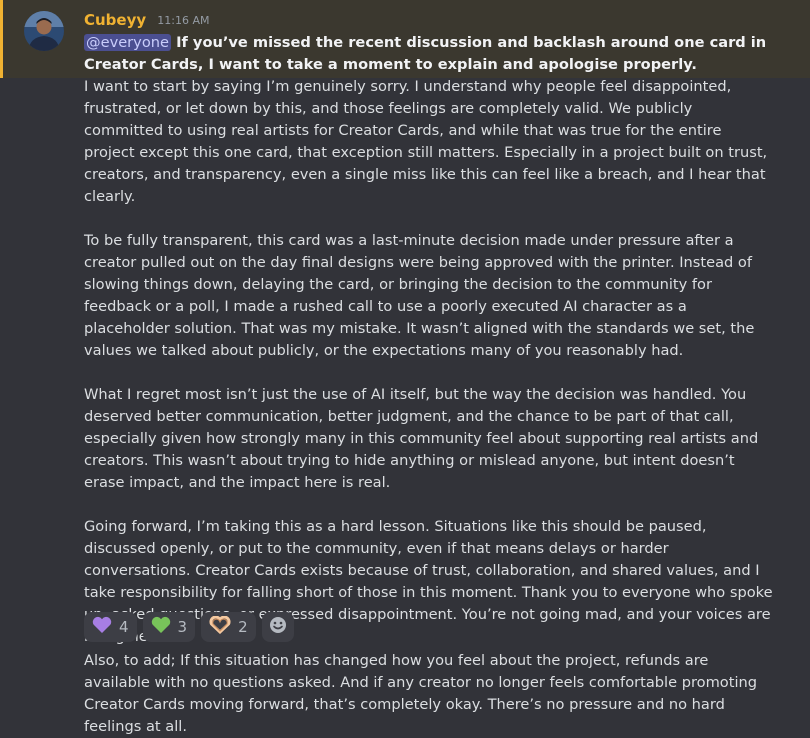 This screenshot has height=738, width=810. What do you see at coordinates (1, 39) in the screenshot?
I see `mention-bar` at bounding box center [1, 39].